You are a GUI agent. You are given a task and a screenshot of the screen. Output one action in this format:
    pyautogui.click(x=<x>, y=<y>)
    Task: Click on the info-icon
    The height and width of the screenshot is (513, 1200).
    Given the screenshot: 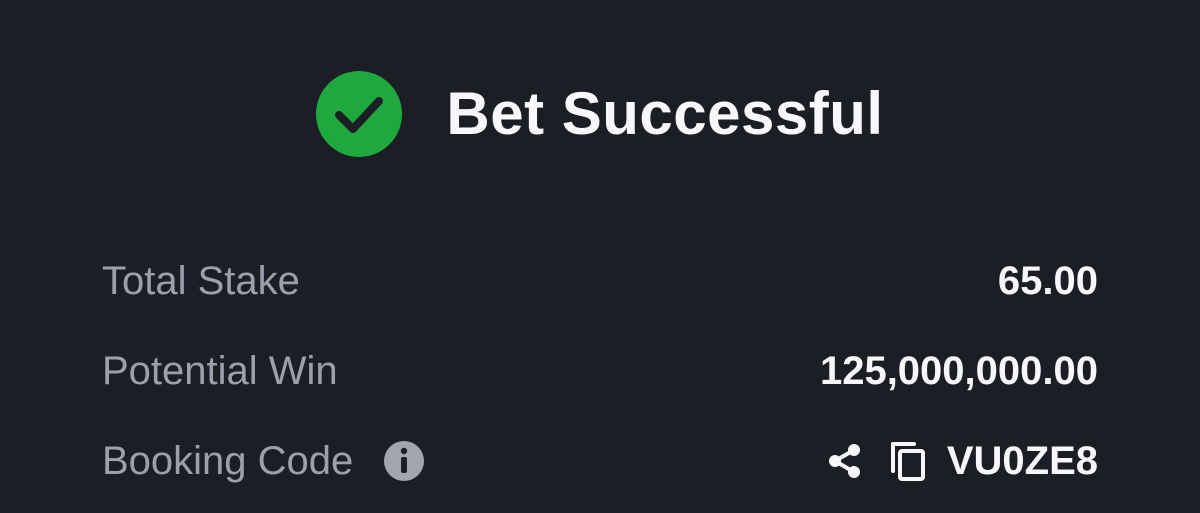 What is the action you would take?
    pyautogui.click(x=404, y=461)
    